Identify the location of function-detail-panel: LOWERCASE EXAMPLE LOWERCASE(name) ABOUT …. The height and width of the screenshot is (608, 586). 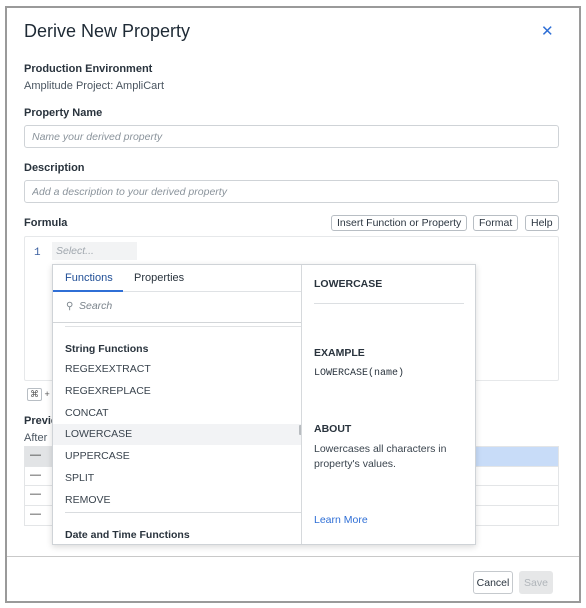
(389, 404).